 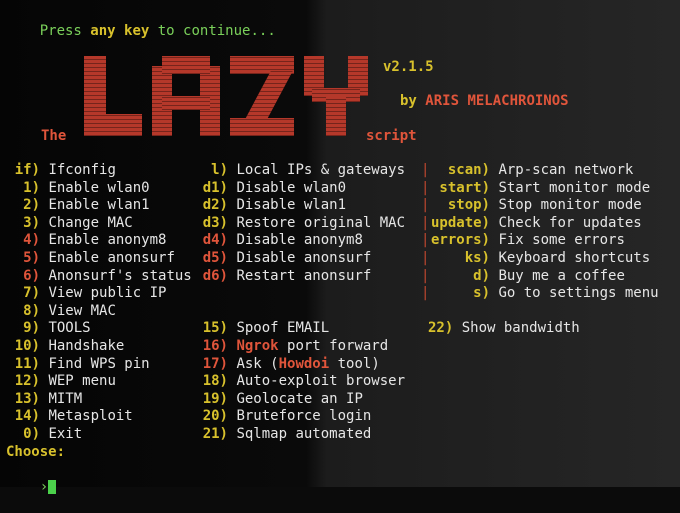 What do you see at coordinates (574, 258) in the screenshot?
I see `menu-label: Keyboard shortcuts` at bounding box center [574, 258].